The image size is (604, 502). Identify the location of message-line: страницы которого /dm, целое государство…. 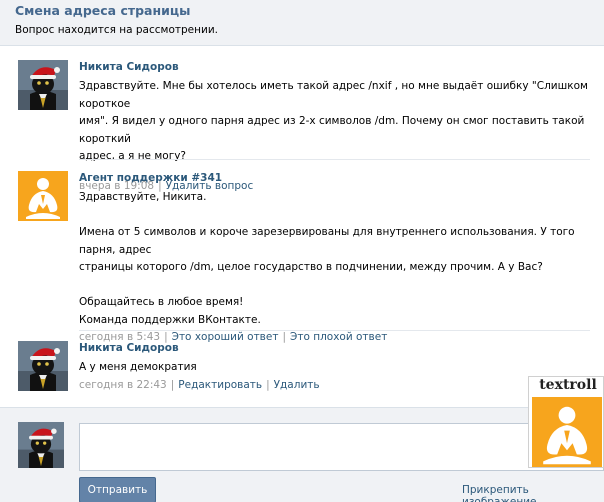
(311, 267).